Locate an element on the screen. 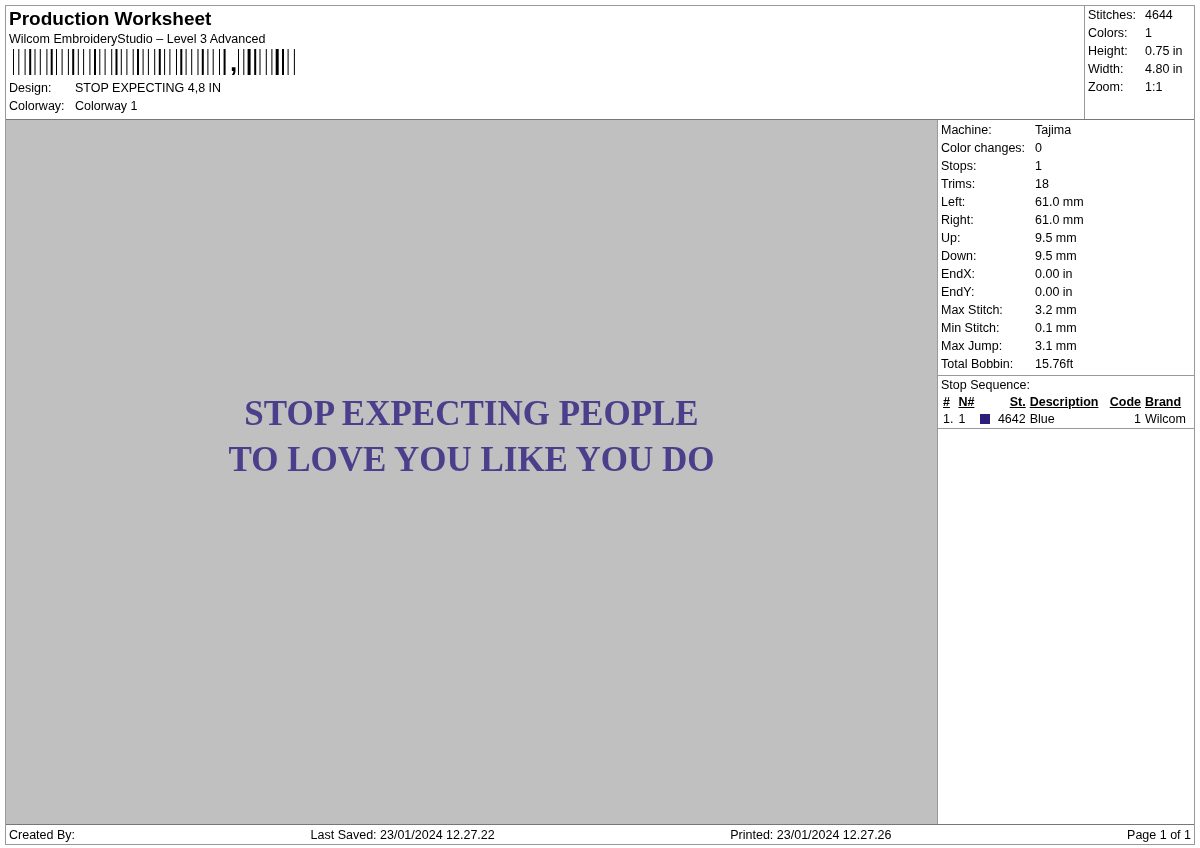  summary-label: Width: is located at coordinates (1106, 69).